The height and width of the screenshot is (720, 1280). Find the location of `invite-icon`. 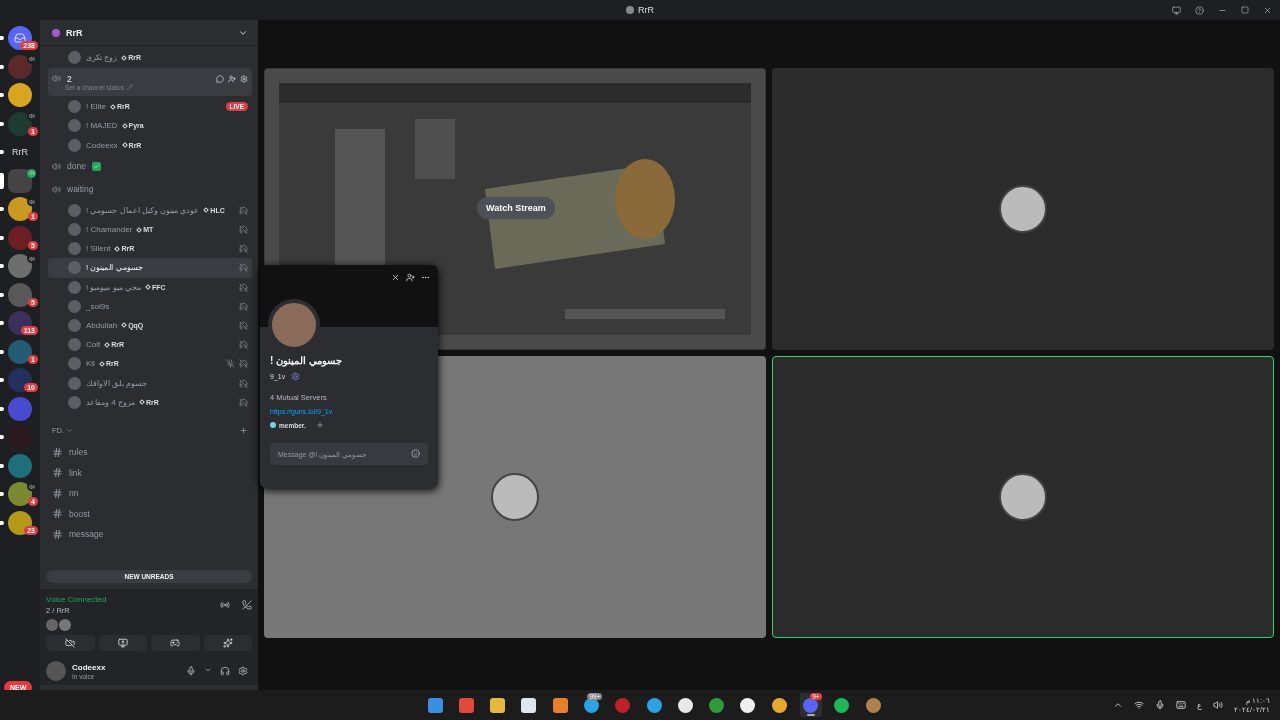

invite-icon is located at coordinates (232, 78).